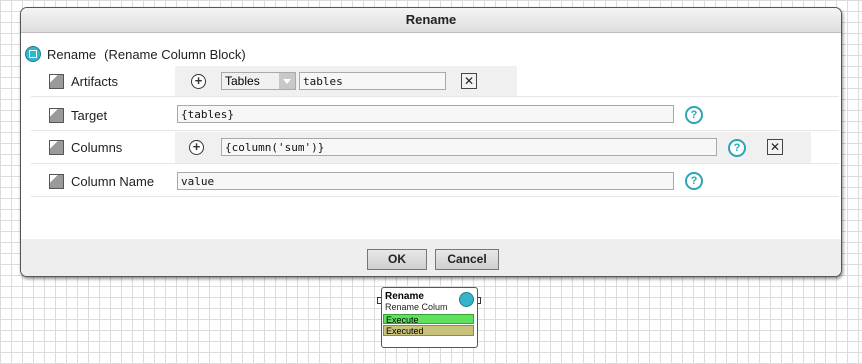 Image resolution: width=862 pixels, height=364 pixels. What do you see at coordinates (425, 181) in the screenshot?
I see `column-name-field: value` at bounding box center [425, 181].